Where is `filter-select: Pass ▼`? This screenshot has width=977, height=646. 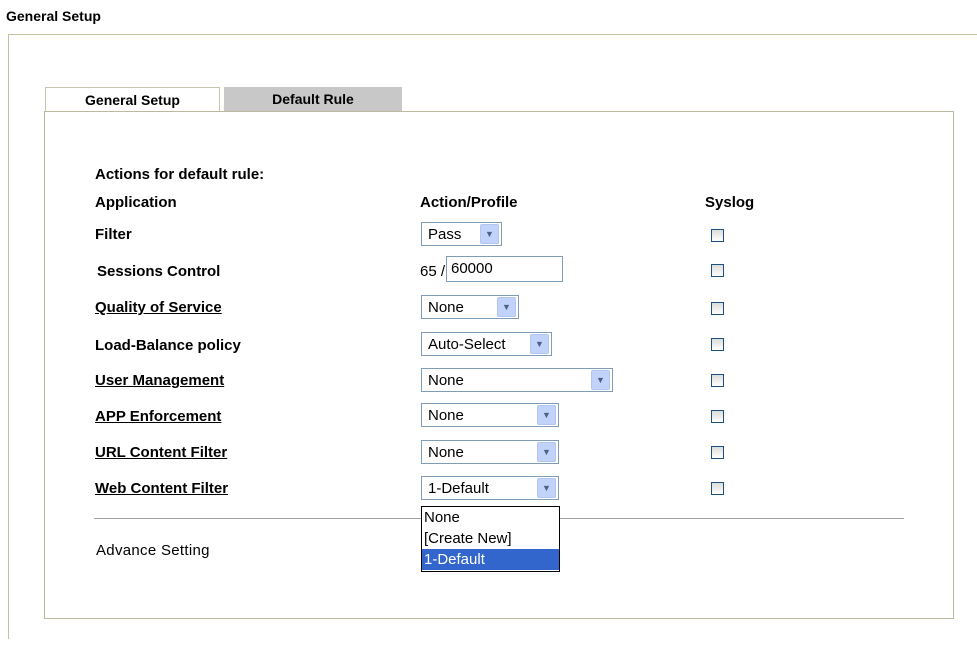 filter-select: Pass ▼ is located at coordinates (461, 234).